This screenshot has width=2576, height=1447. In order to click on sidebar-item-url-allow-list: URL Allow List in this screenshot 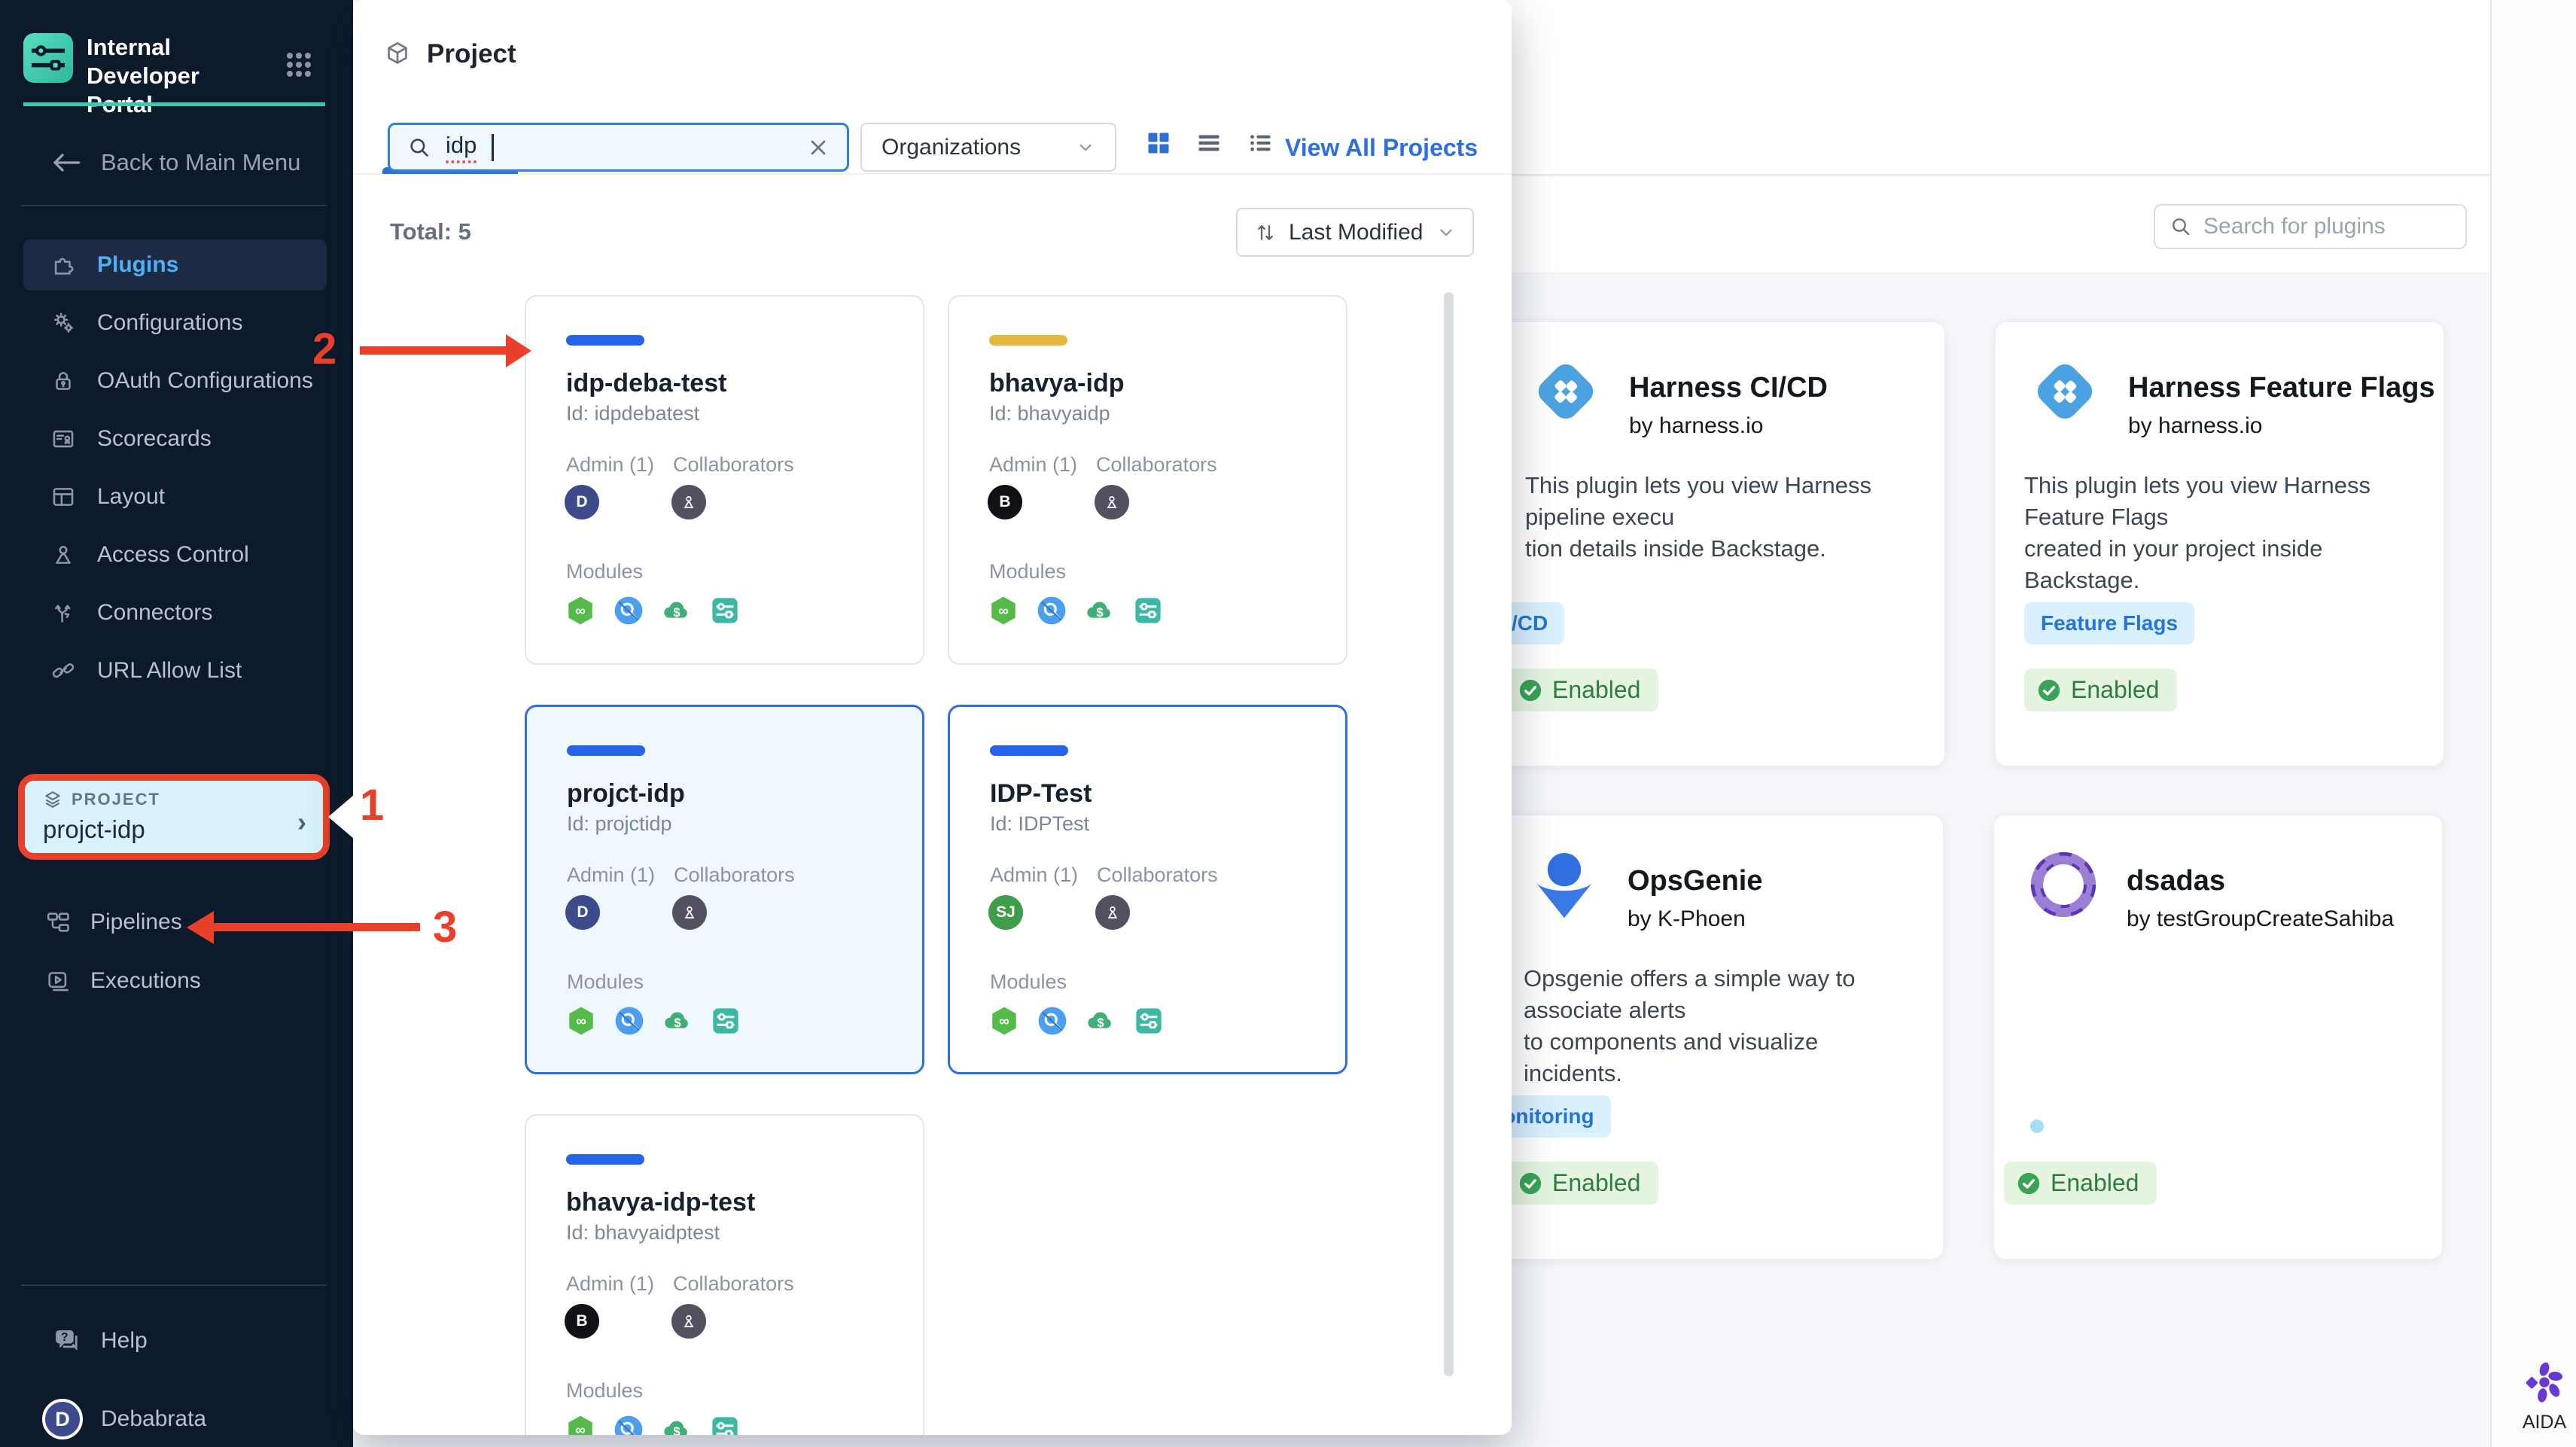, I will do `click(175, 670)`.